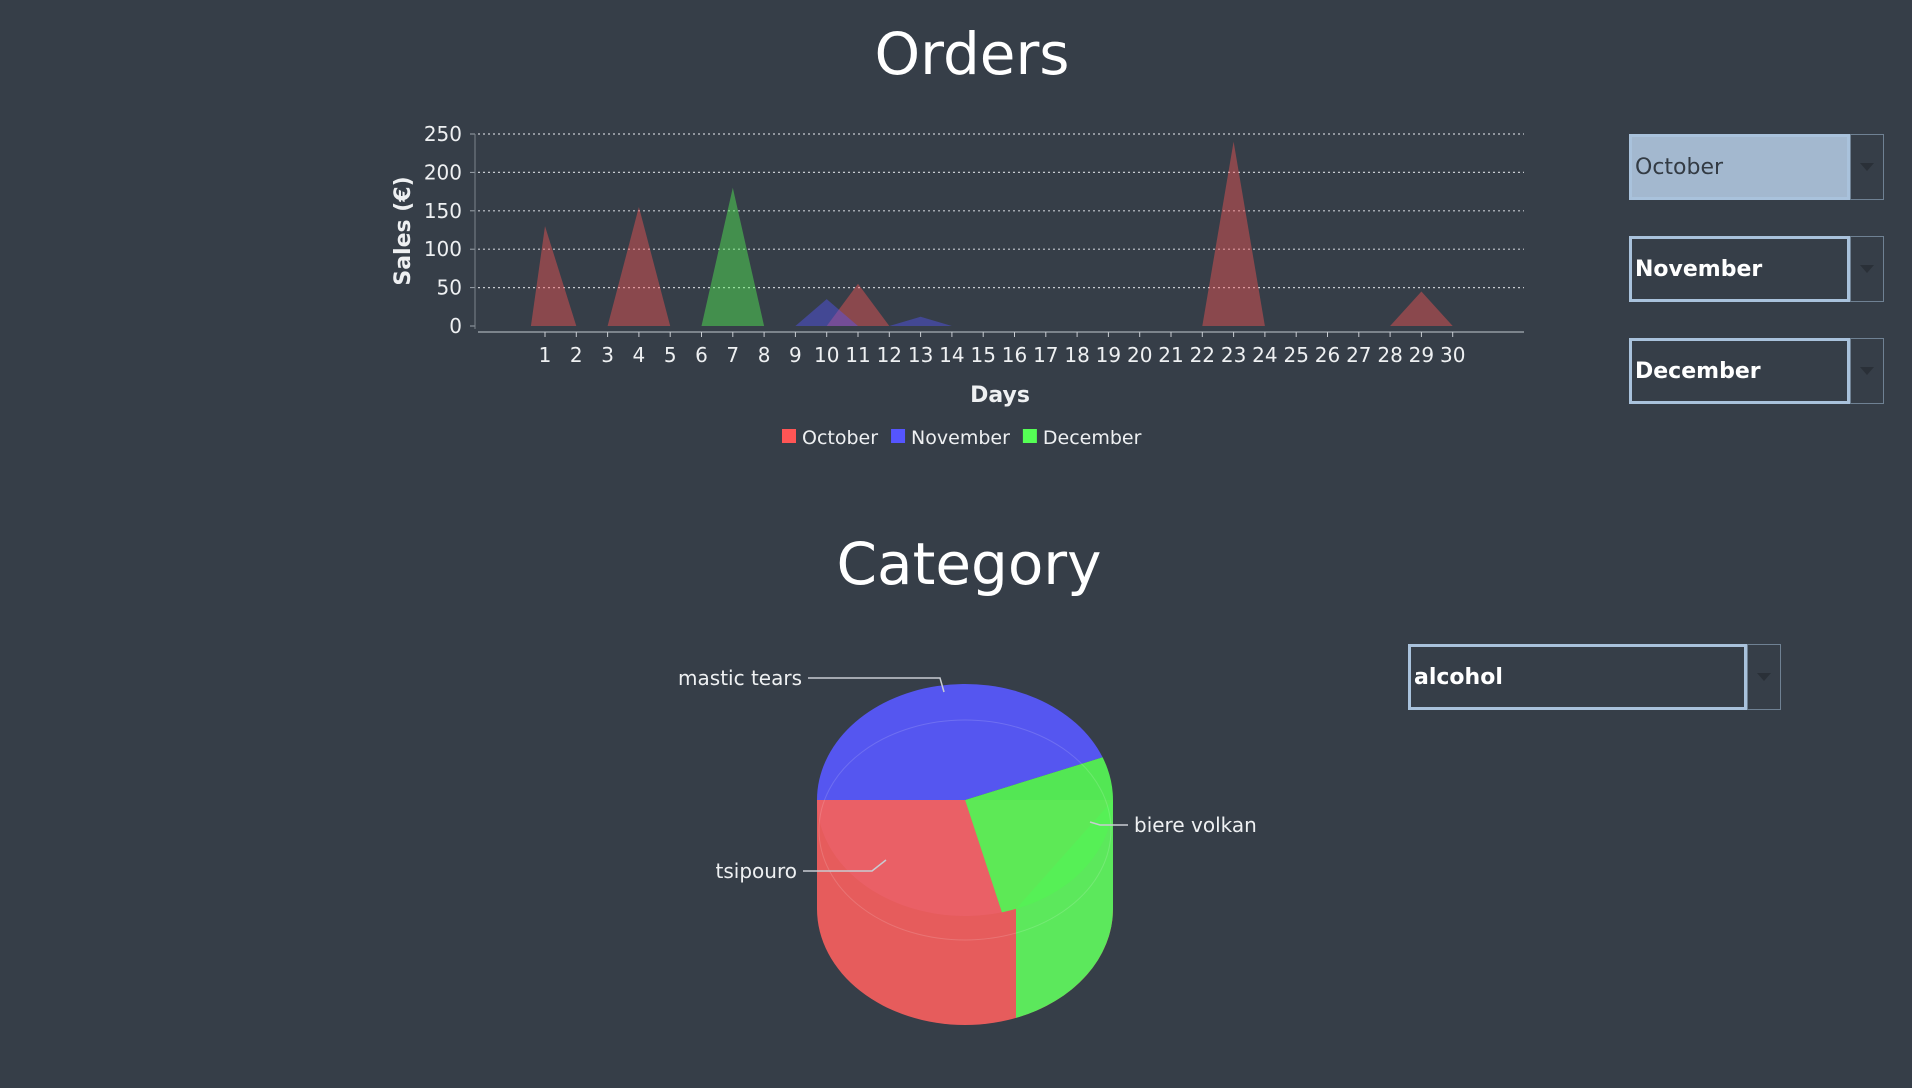 The height and width of the screenshot is (1088, 1912). Describe the element at coordinates (1739, 371) in the screenshot. I see `month-selector-value: December` at that location.